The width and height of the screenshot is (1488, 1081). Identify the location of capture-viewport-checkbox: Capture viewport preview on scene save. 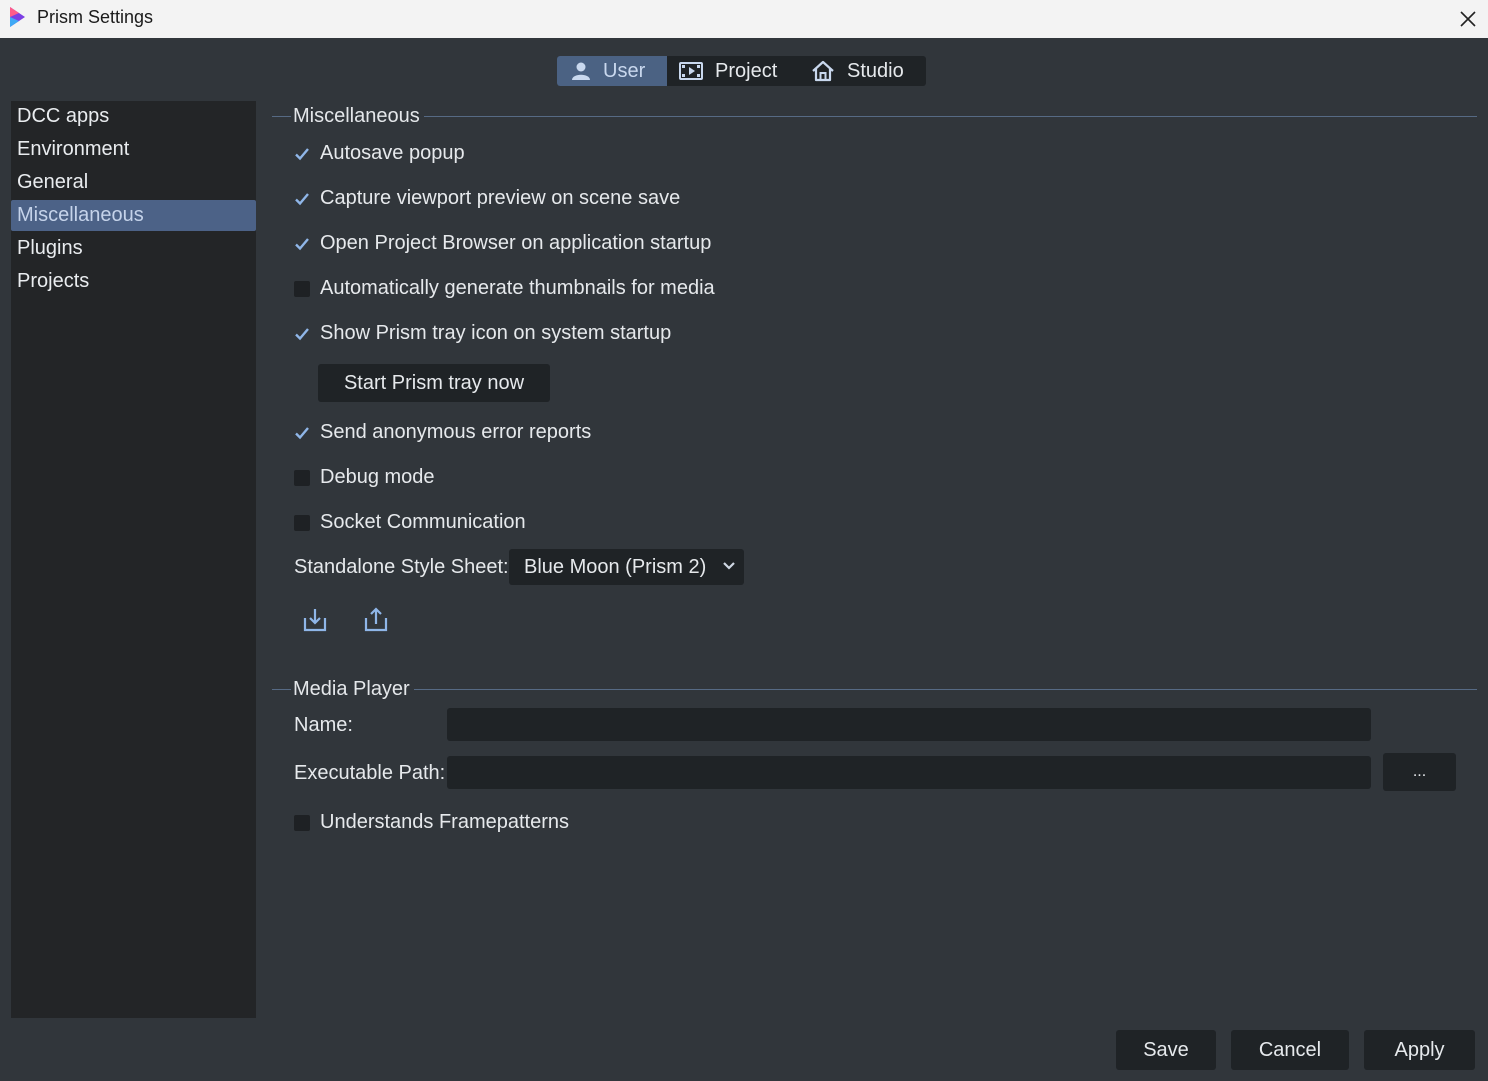
(487, 198).